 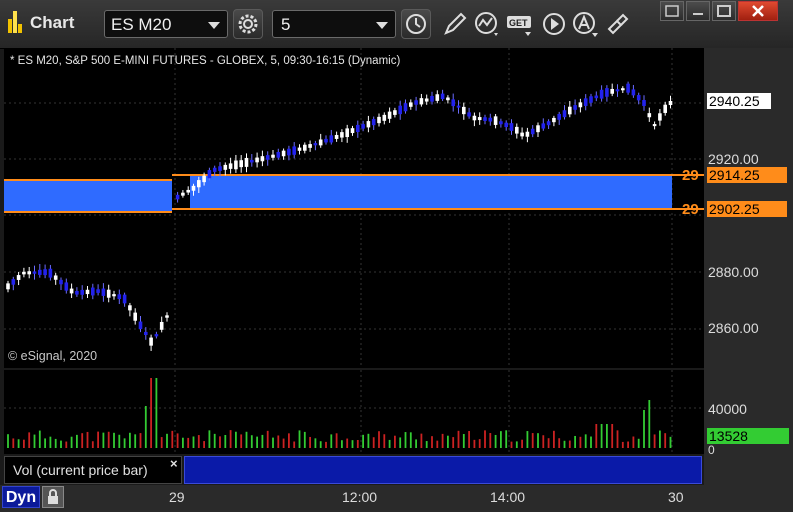 I want to click on get-data-button: GET, so click(x=520, y=24).